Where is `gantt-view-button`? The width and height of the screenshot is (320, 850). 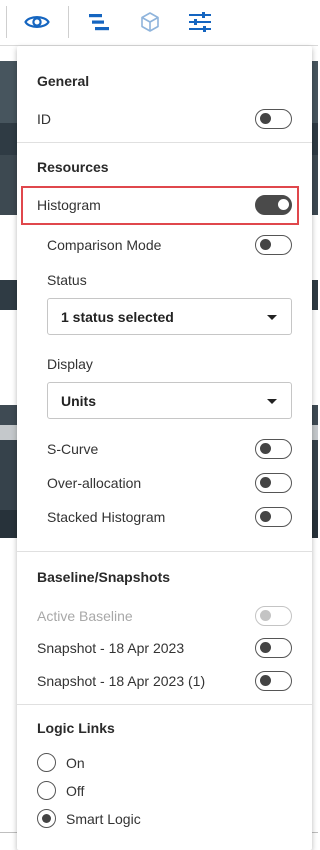
gantt-view-button is located at coordinates (99, 22).